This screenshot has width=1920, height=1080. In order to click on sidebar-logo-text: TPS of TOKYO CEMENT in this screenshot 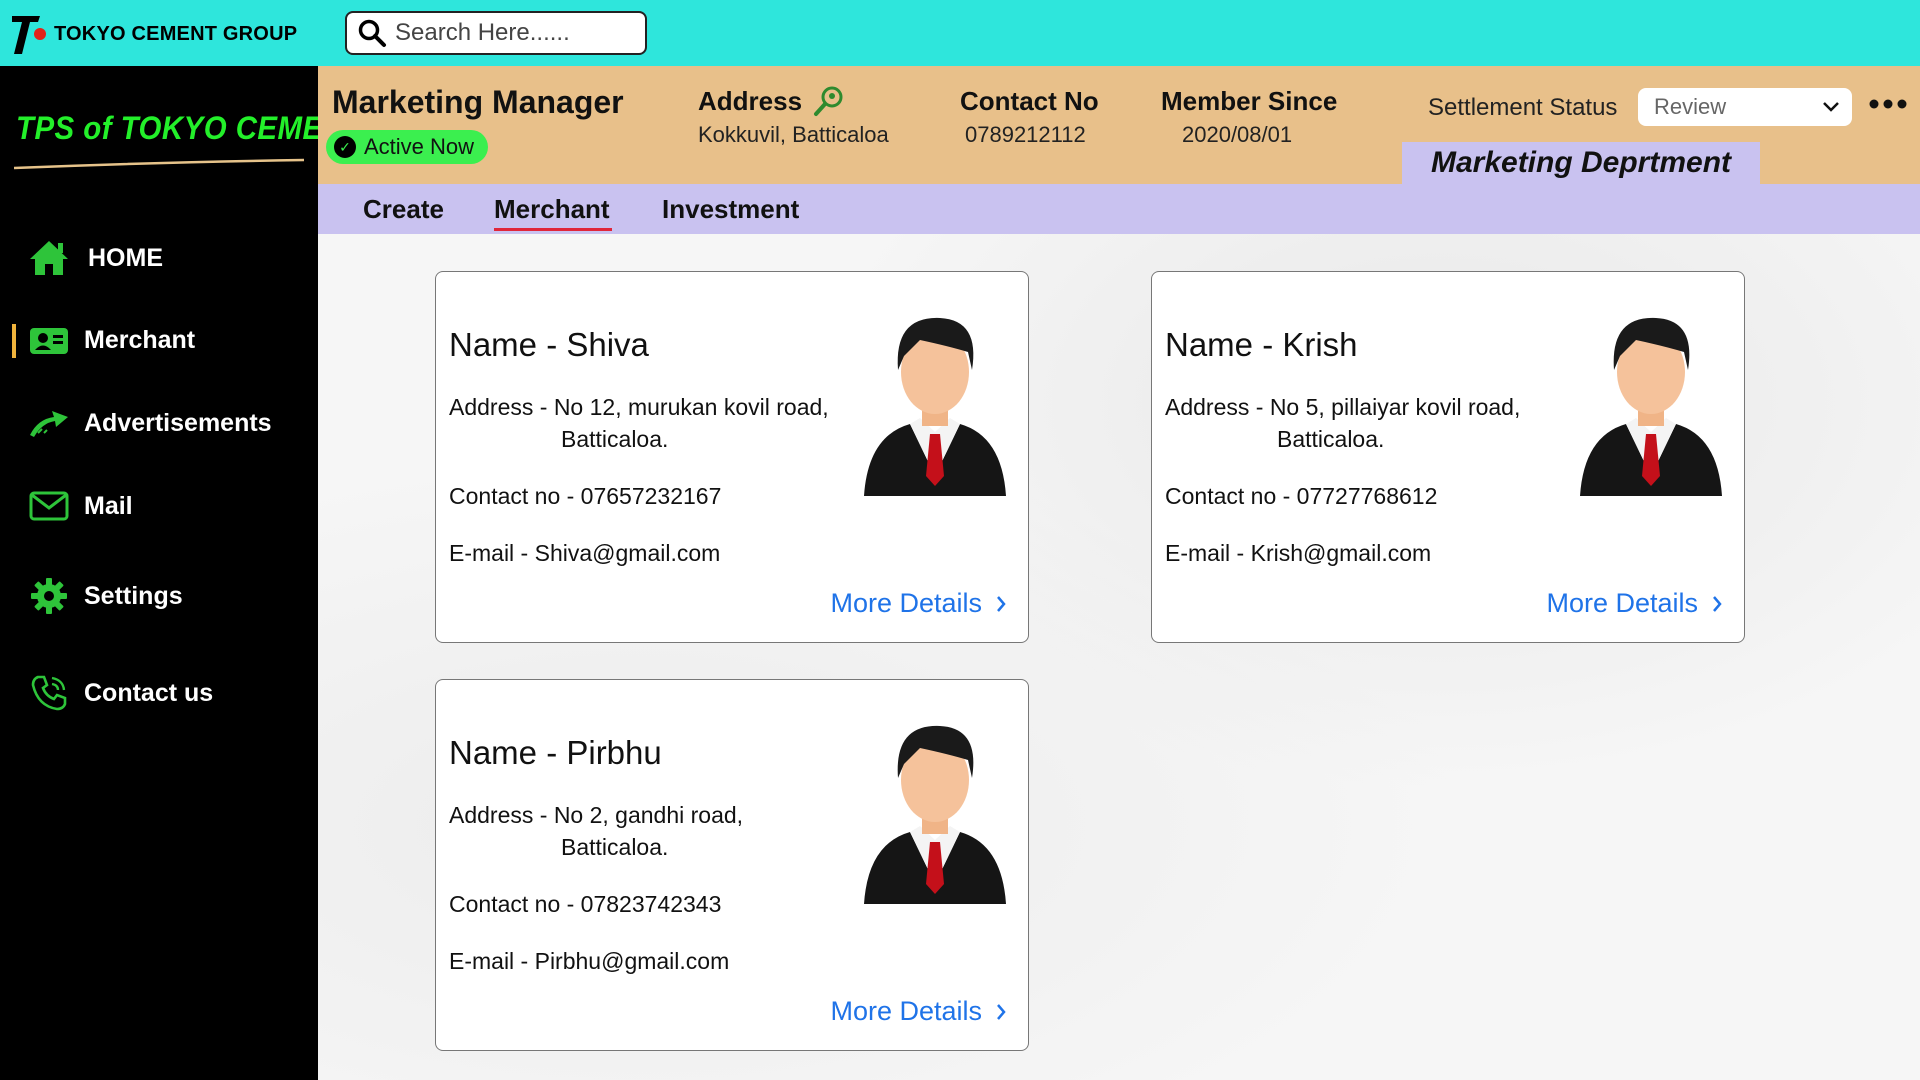, I will do `click(189, 128)`.